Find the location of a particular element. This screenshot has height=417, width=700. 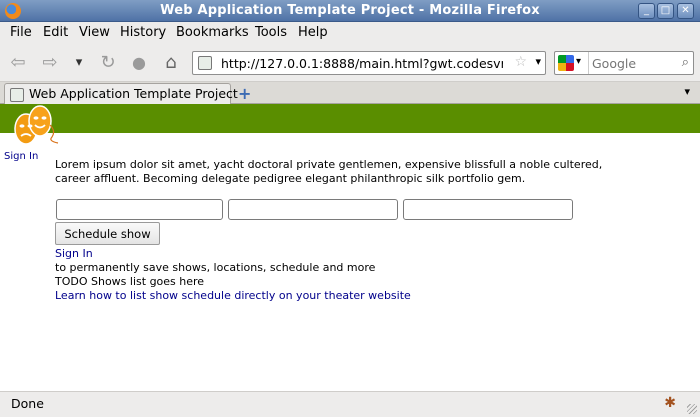

status-bar: Done ✱ is located at coordinates (350, 404).